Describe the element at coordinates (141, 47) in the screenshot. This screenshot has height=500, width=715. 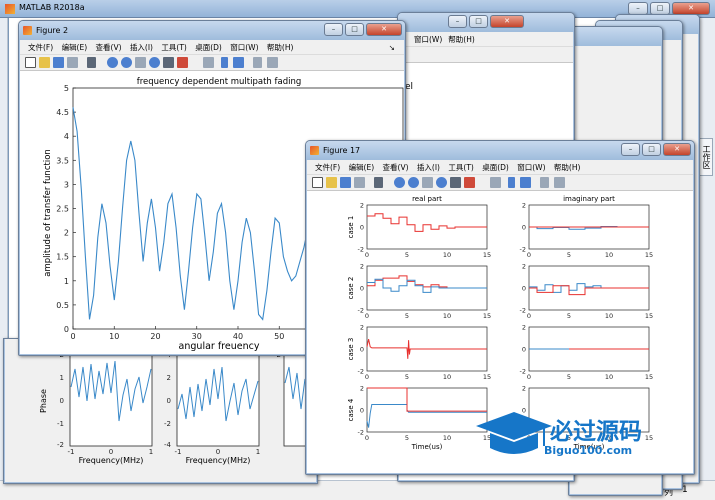
I see `fig2-menu-insert: 插入(I)` at that location.